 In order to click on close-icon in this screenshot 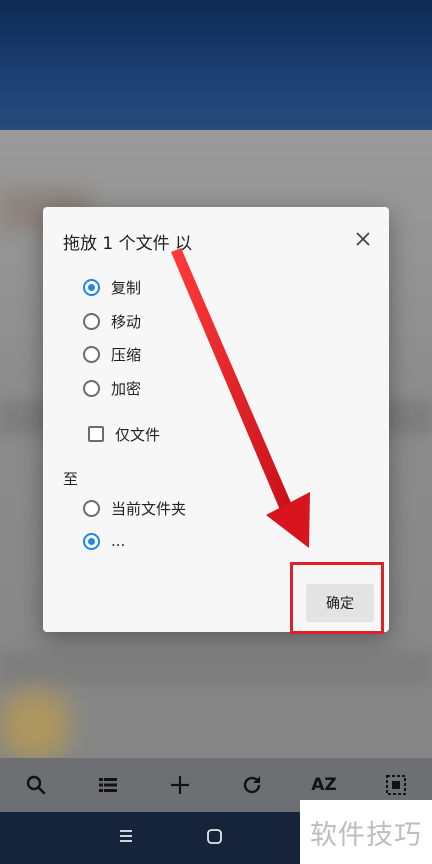, I will do `click(363, 239)`.